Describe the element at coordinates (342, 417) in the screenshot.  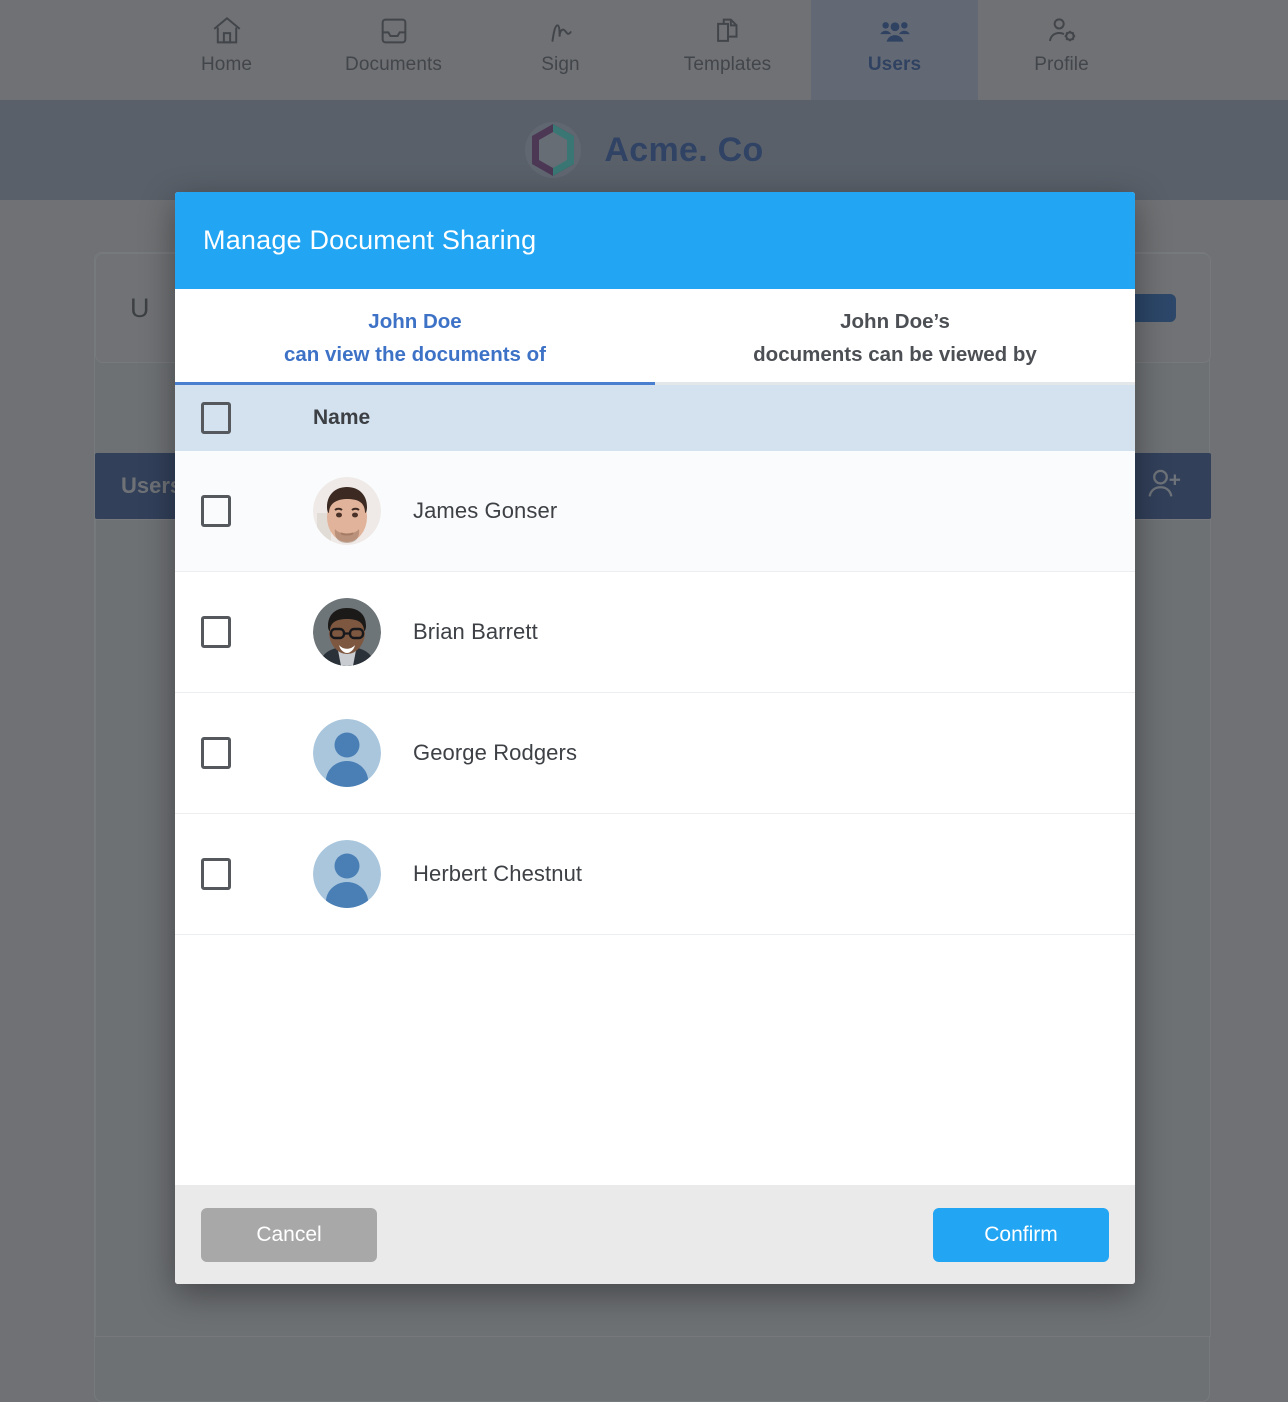
I see `column-header-name-label: Name` at that location.